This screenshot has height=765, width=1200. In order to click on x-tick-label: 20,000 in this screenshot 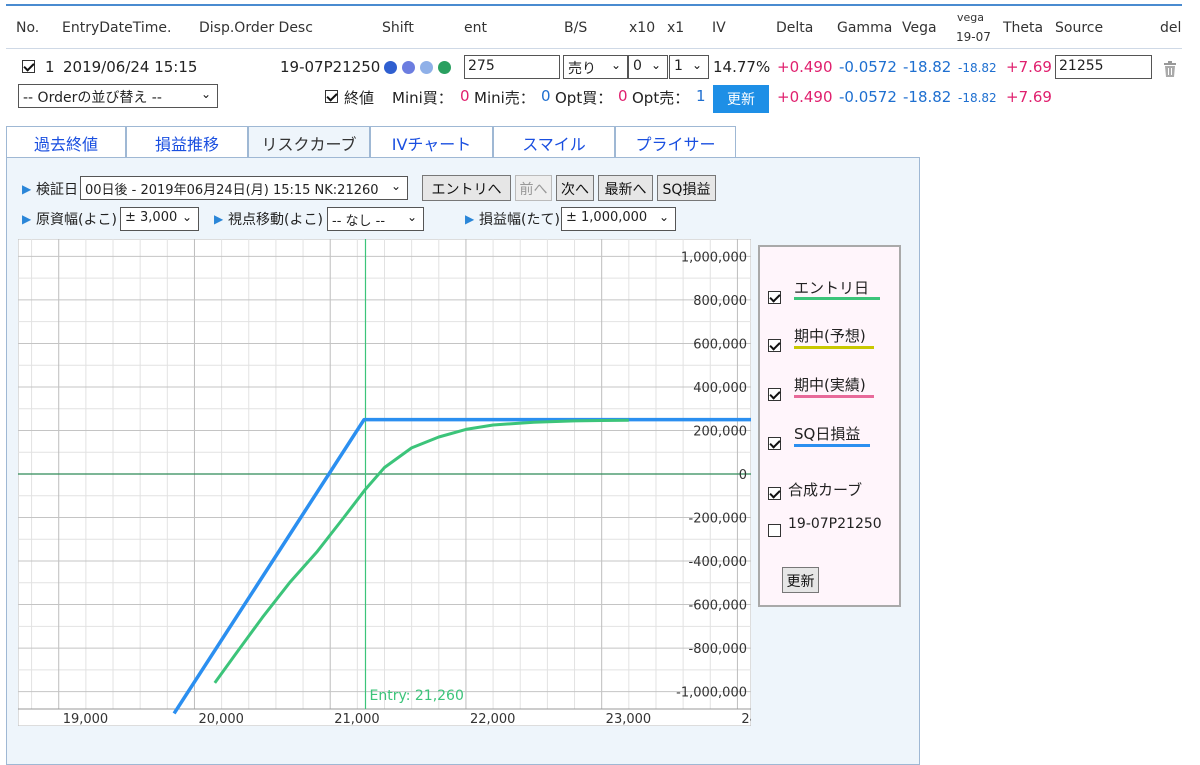, I will do `click(221, 719)`.